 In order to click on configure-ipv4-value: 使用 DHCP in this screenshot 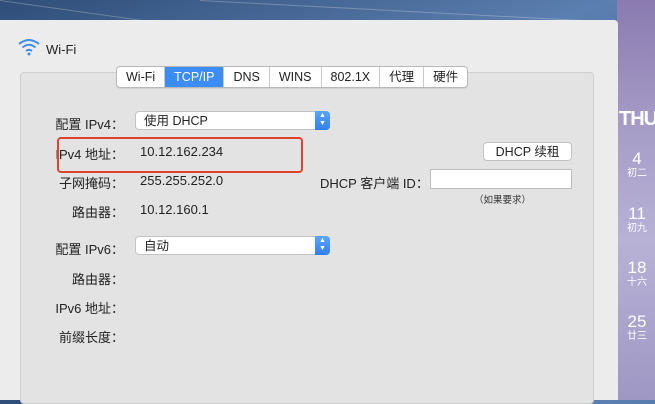, I will do `click(176, 121)`.